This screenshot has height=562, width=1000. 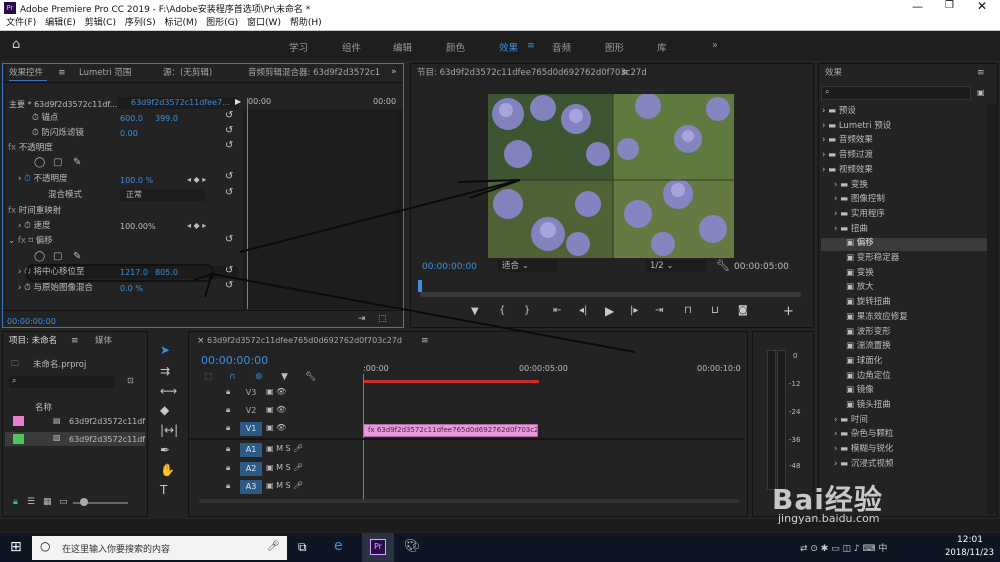 What do you see at coordinates (970, 540) in the screenshot?
I see `clock-time: 12:01` at bounding box center [970, 540].